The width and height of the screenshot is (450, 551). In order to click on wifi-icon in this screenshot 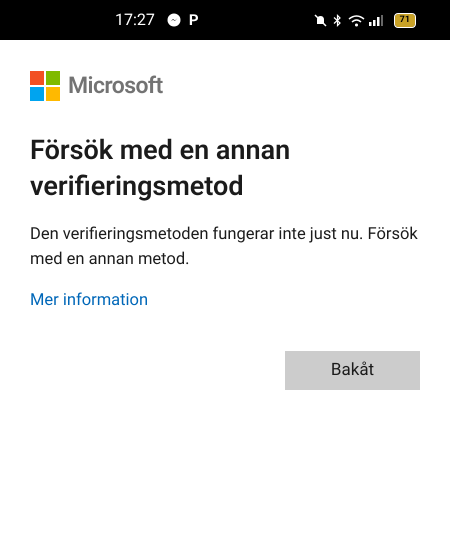, I will do `click(356, 20)`.